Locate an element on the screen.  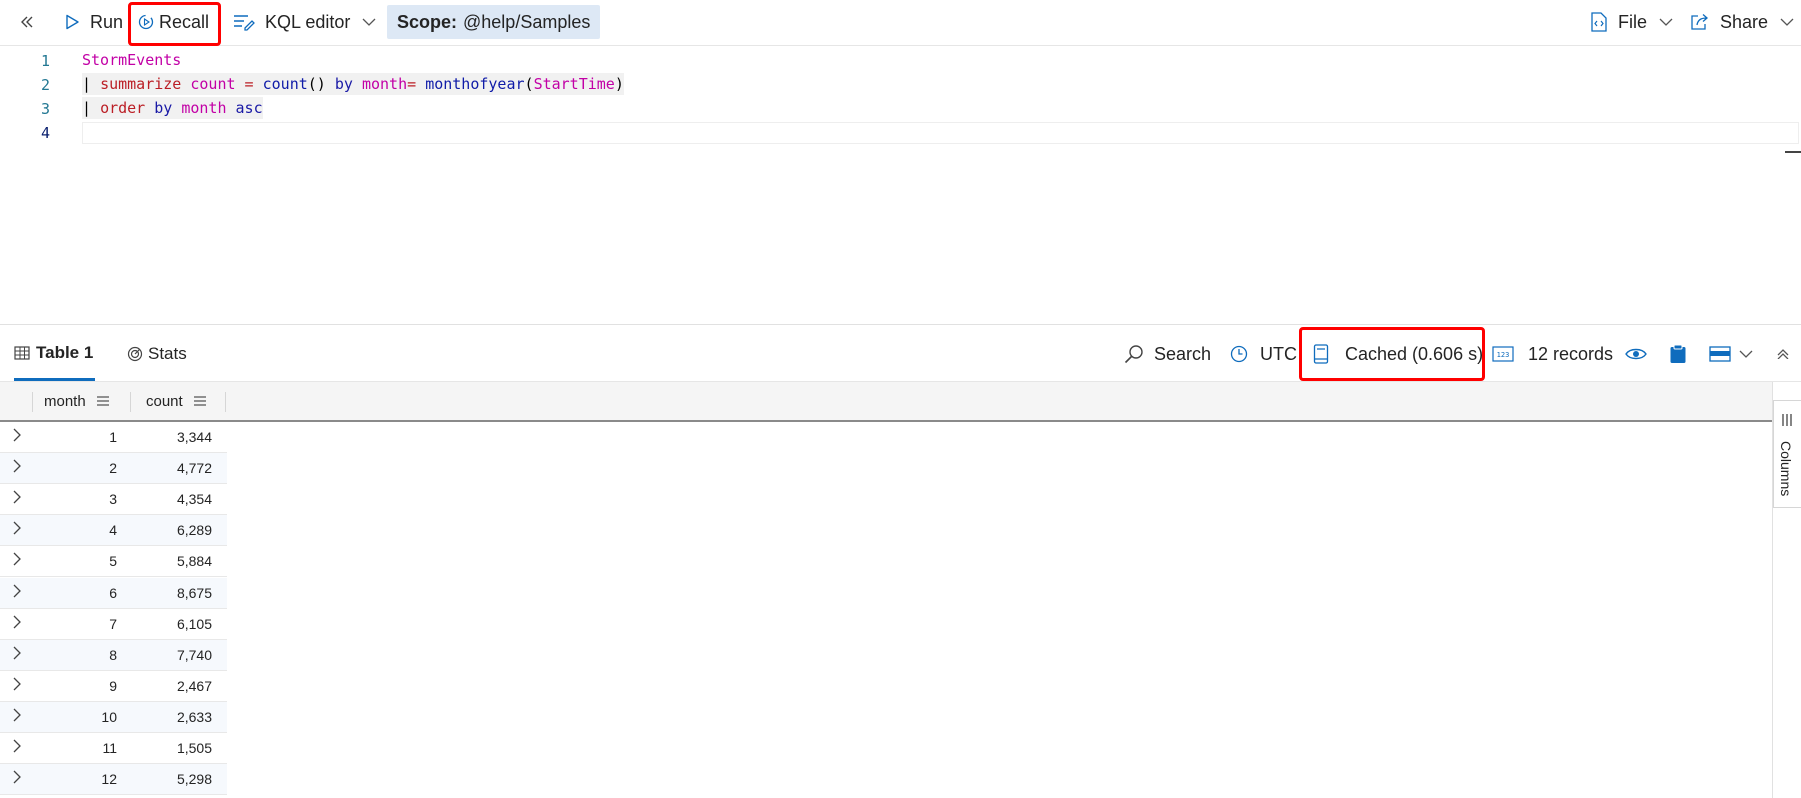
code-token: count is located at coordinates (285, 84).